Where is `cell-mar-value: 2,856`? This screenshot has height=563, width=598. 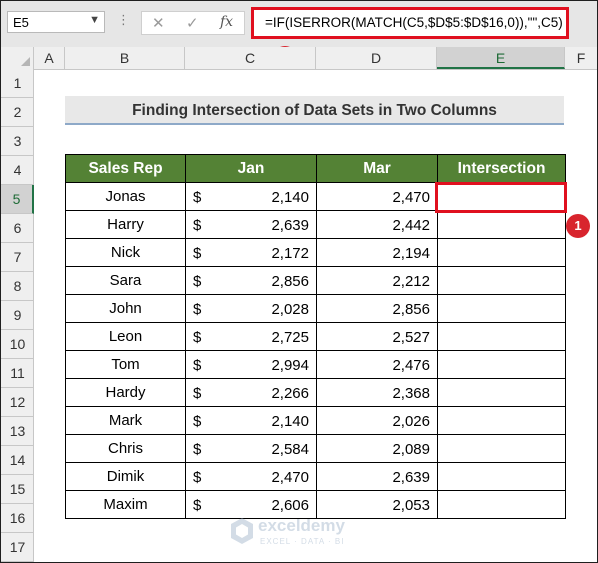
cell-mar-value: 2,856 is located at coordinates (411, 309).